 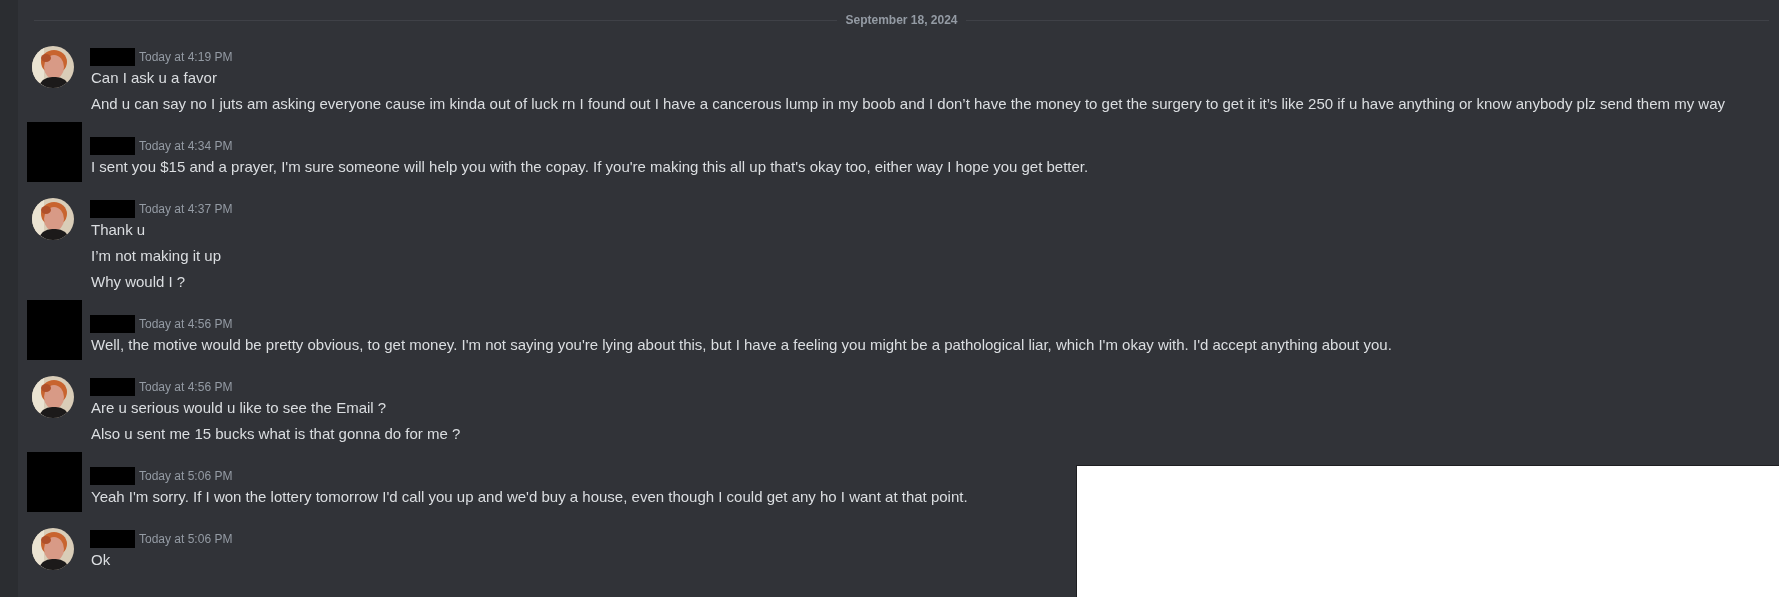 I want to click on date-divider: September 18, 2024, so click(x=901, y=20).